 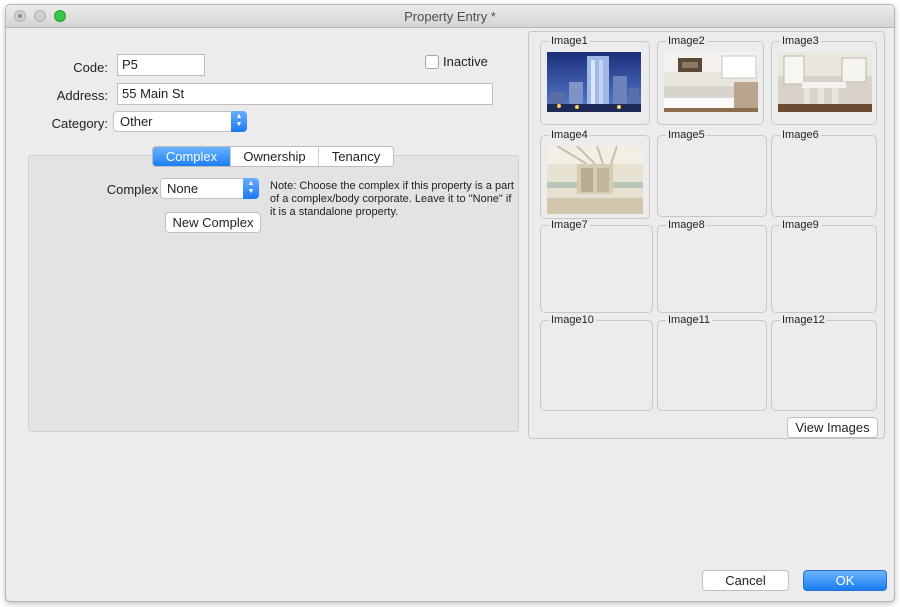 I want to click on image-slot-12: Image12, so click(x=824, y=362).